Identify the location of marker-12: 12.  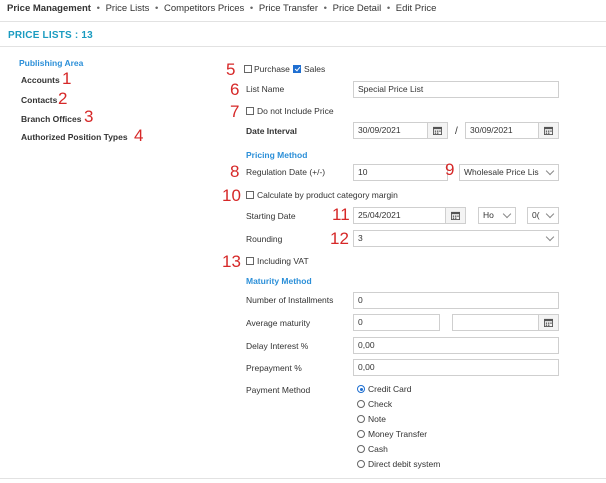
(339, 238).